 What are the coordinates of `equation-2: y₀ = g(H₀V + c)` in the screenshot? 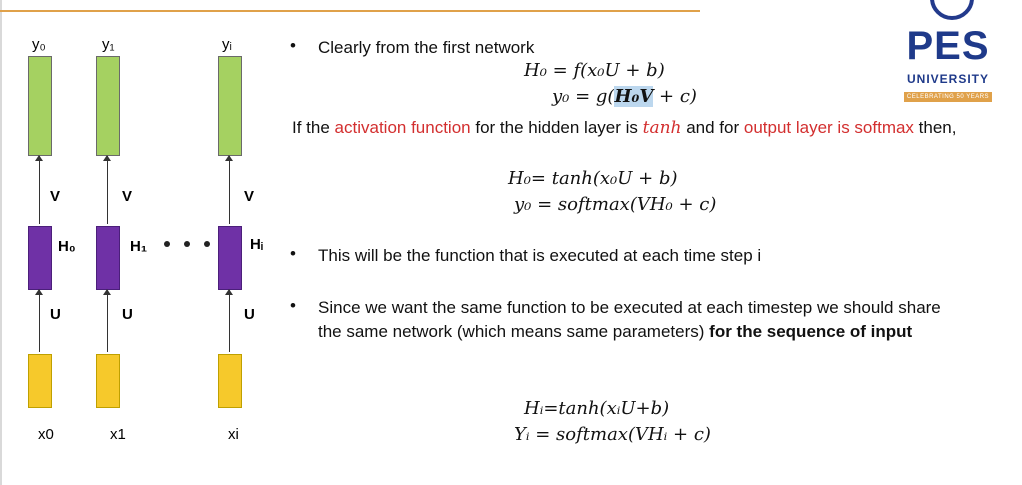 It's located at (624, 96).